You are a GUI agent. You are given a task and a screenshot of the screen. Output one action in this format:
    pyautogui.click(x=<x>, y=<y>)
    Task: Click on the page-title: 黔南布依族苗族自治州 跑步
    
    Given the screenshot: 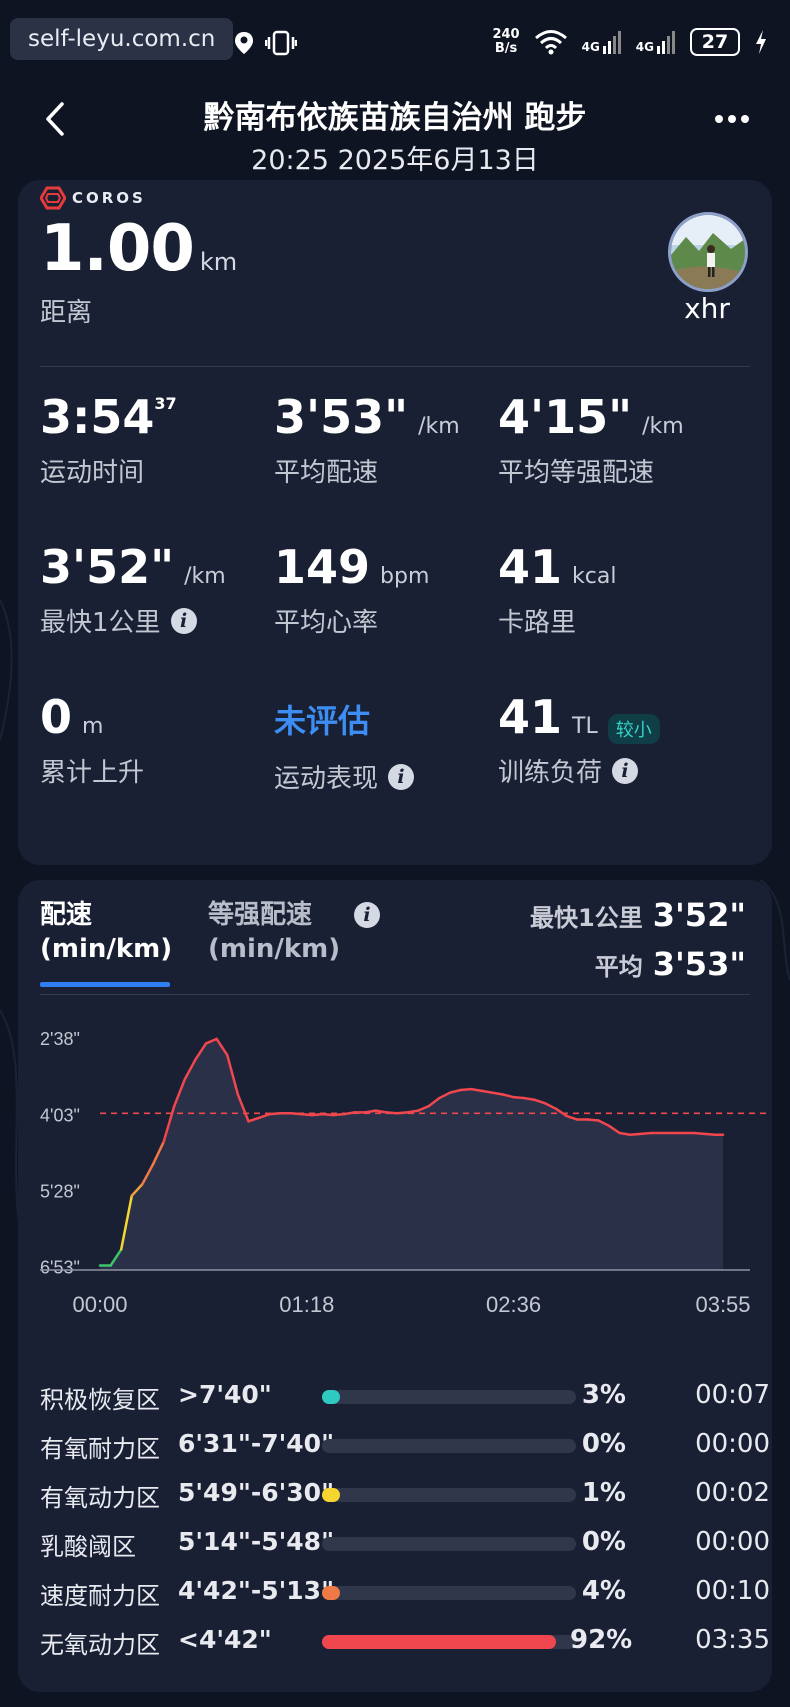 What is the action you would take?
    pyautogui.click(x=395, y=118)
    